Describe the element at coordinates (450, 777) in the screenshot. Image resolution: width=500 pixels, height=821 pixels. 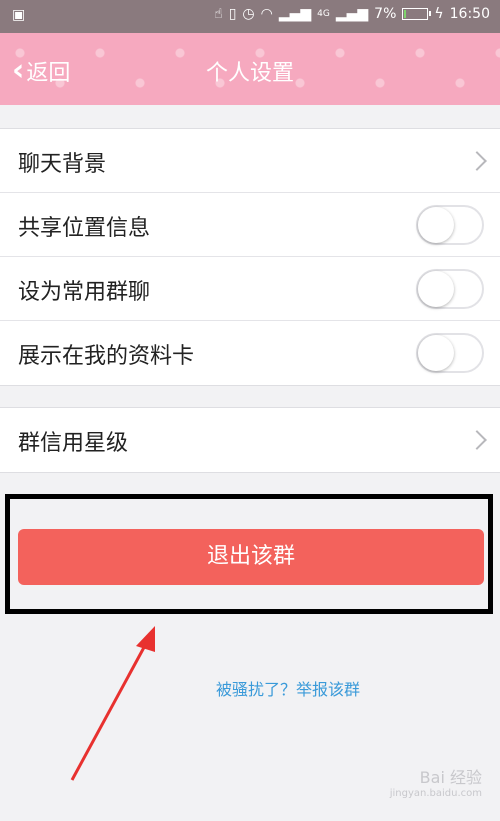
I see `watermark-brand: Bai 经验` at that location.